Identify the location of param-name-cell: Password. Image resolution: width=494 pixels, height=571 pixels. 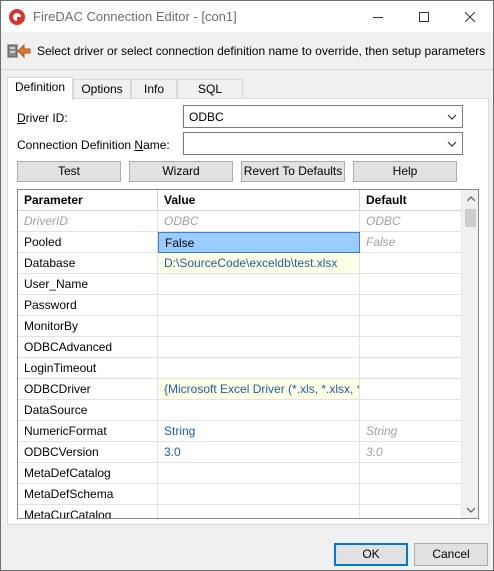
(88, 305).